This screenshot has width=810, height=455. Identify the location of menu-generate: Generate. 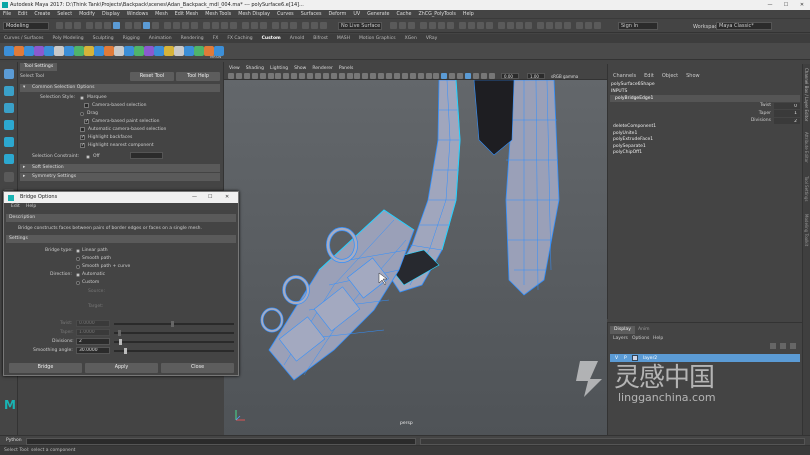
(378, 14).